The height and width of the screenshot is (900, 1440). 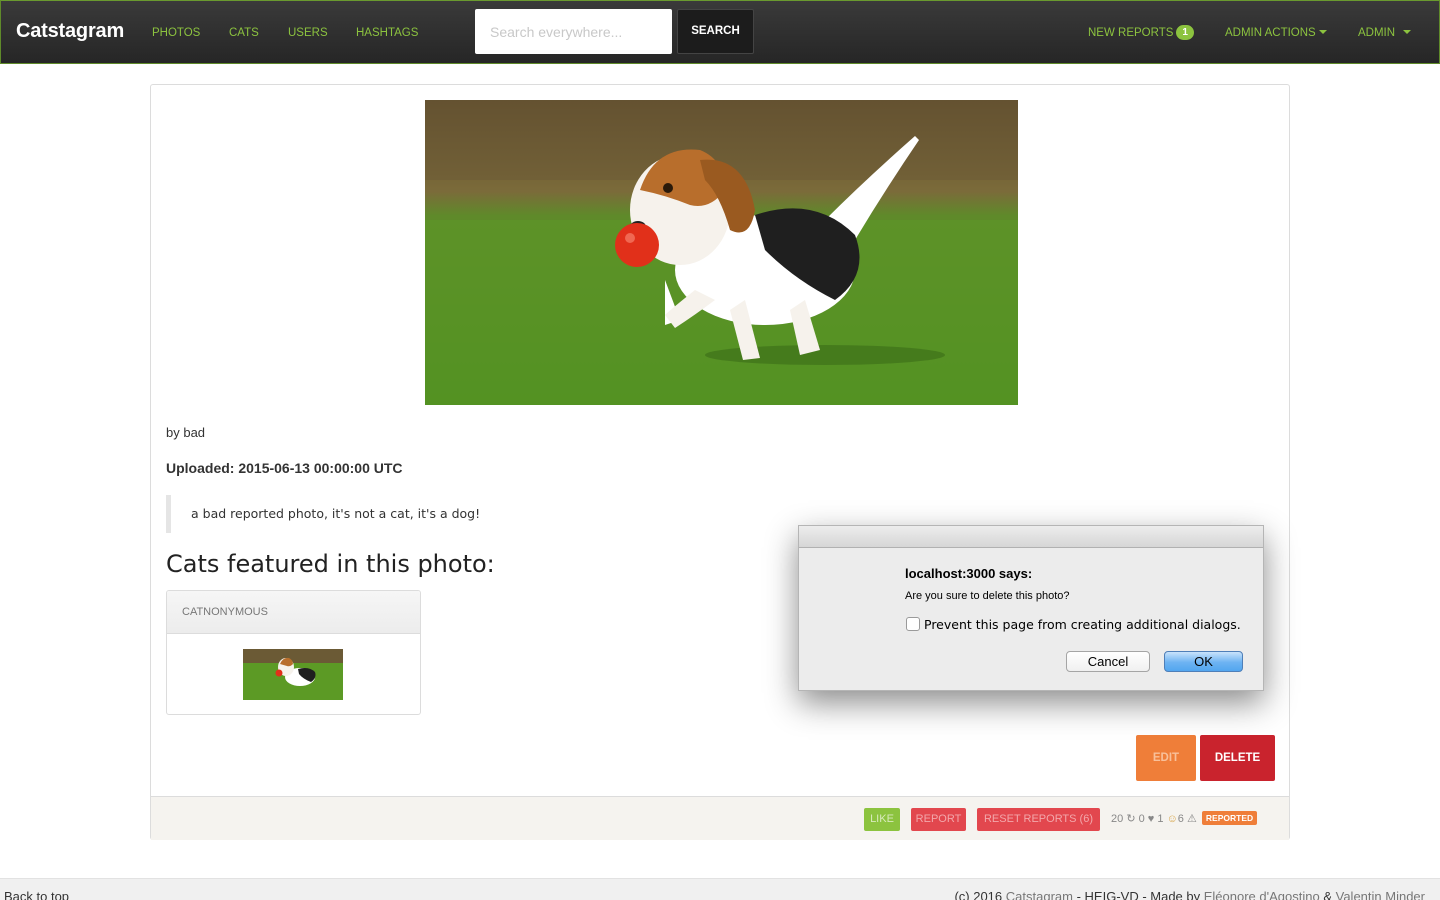 I want to click on copyright-year: (c) 2016, so click(x=978, y=894).